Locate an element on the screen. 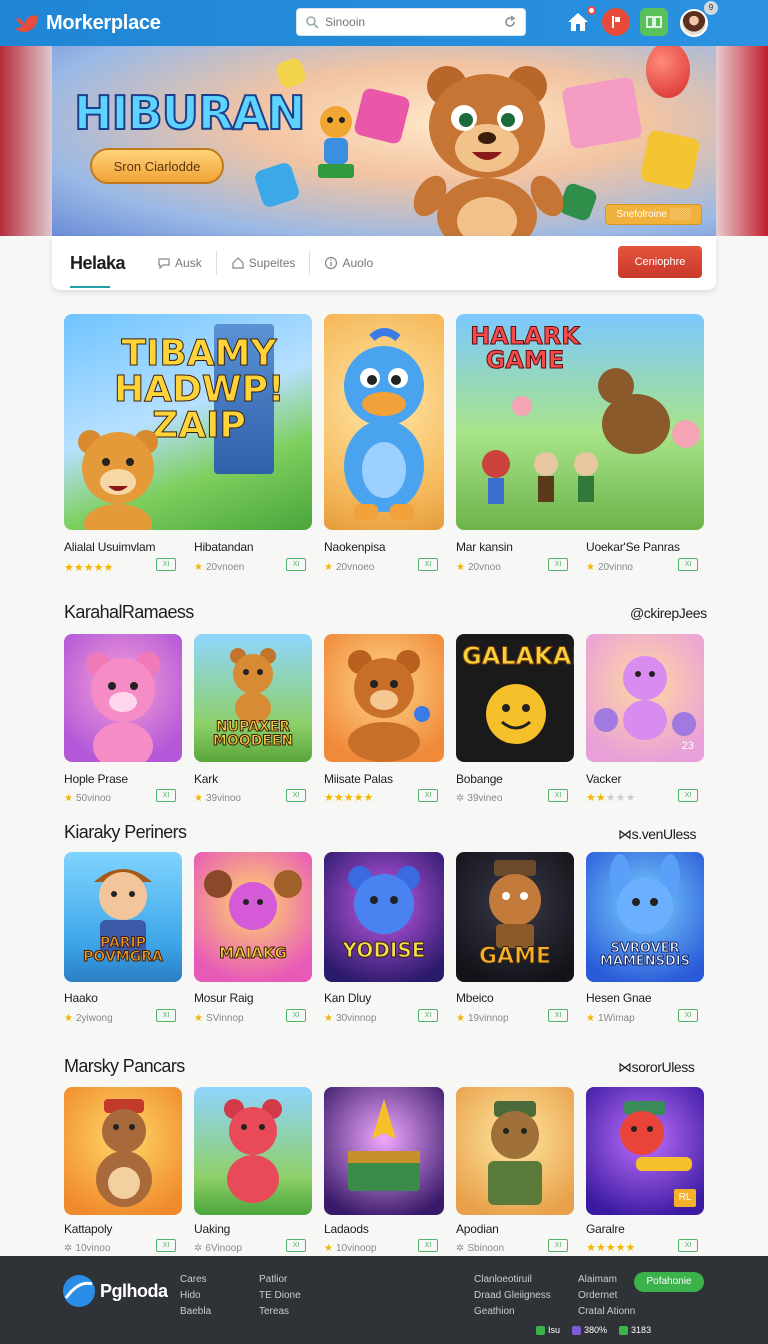  brand: Morkerplace is located at coordinates (149, 23).